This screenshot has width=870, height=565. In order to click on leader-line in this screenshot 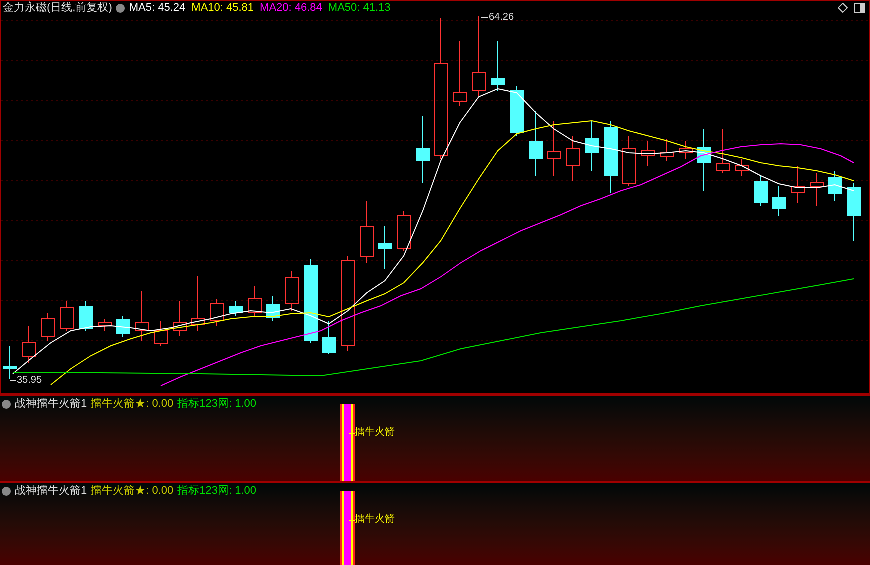, I will do `click(13, 381)`.